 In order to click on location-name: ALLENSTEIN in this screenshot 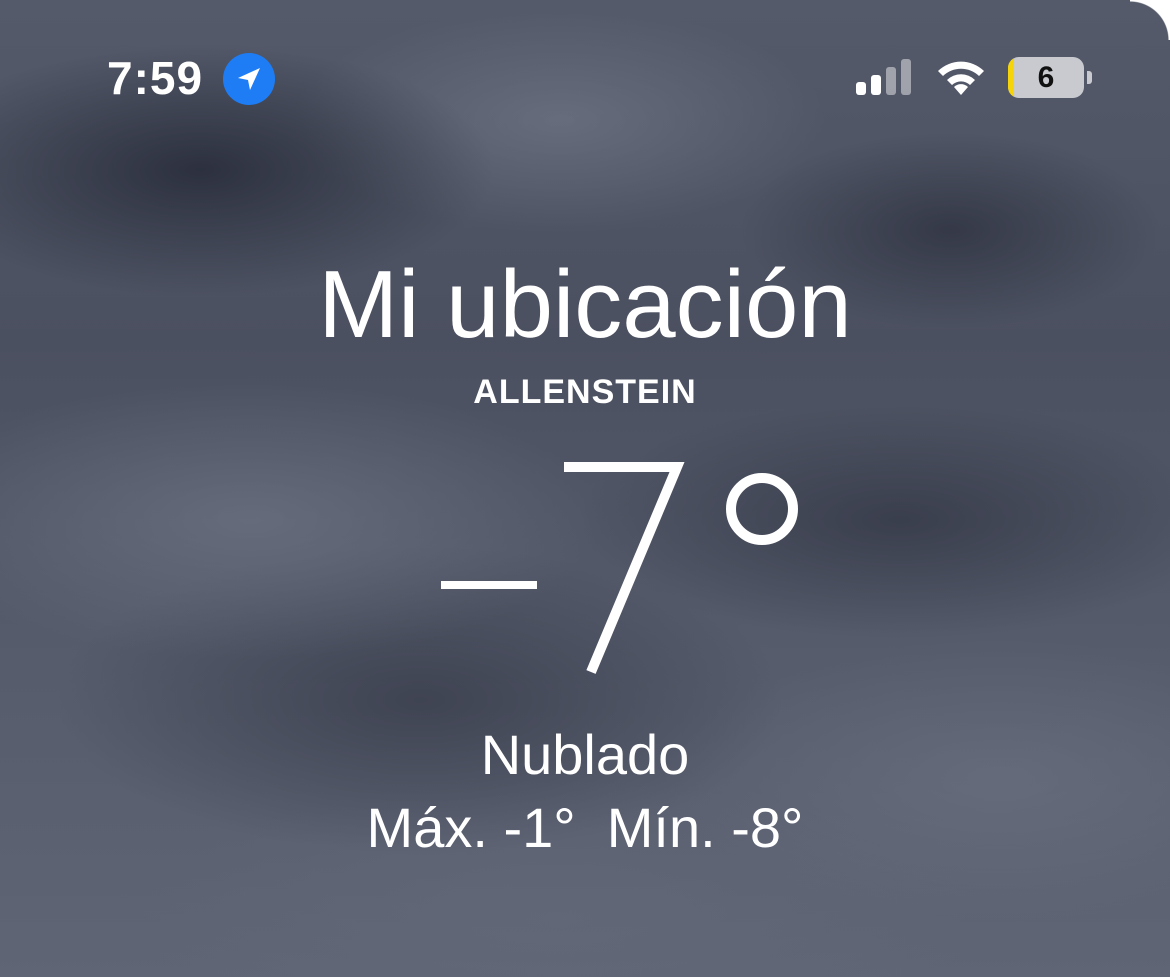, I will do `click(585, 392)`.